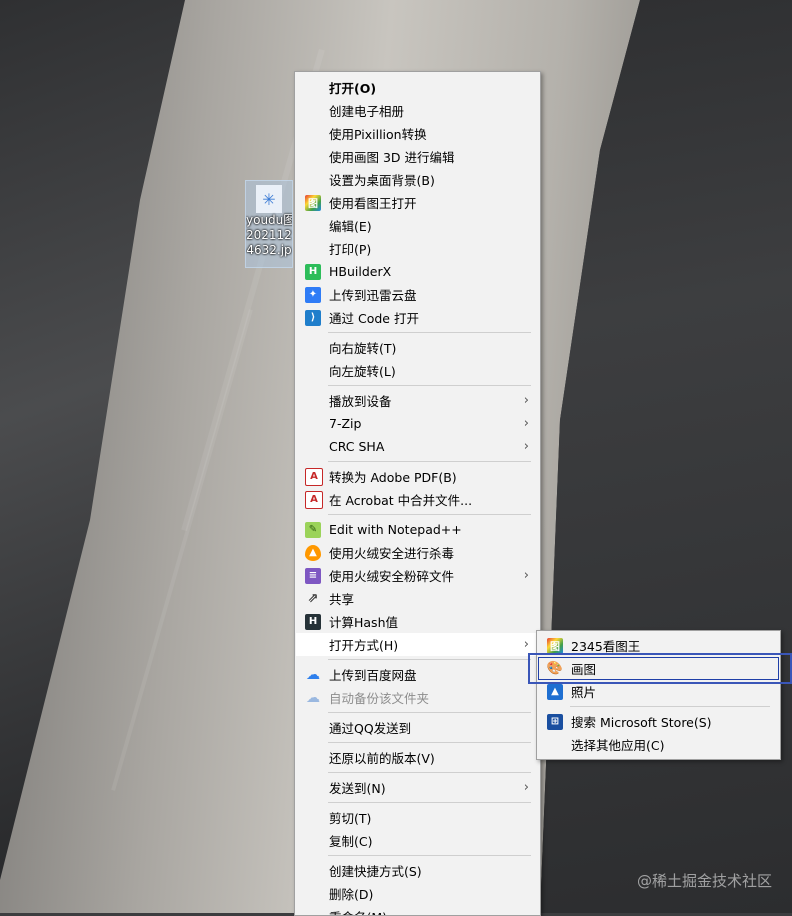 The height and width of the screenshot is (916, 792). I want to click on menu-item-pixillion: 使用Pixillion转换, so click(417, 133).